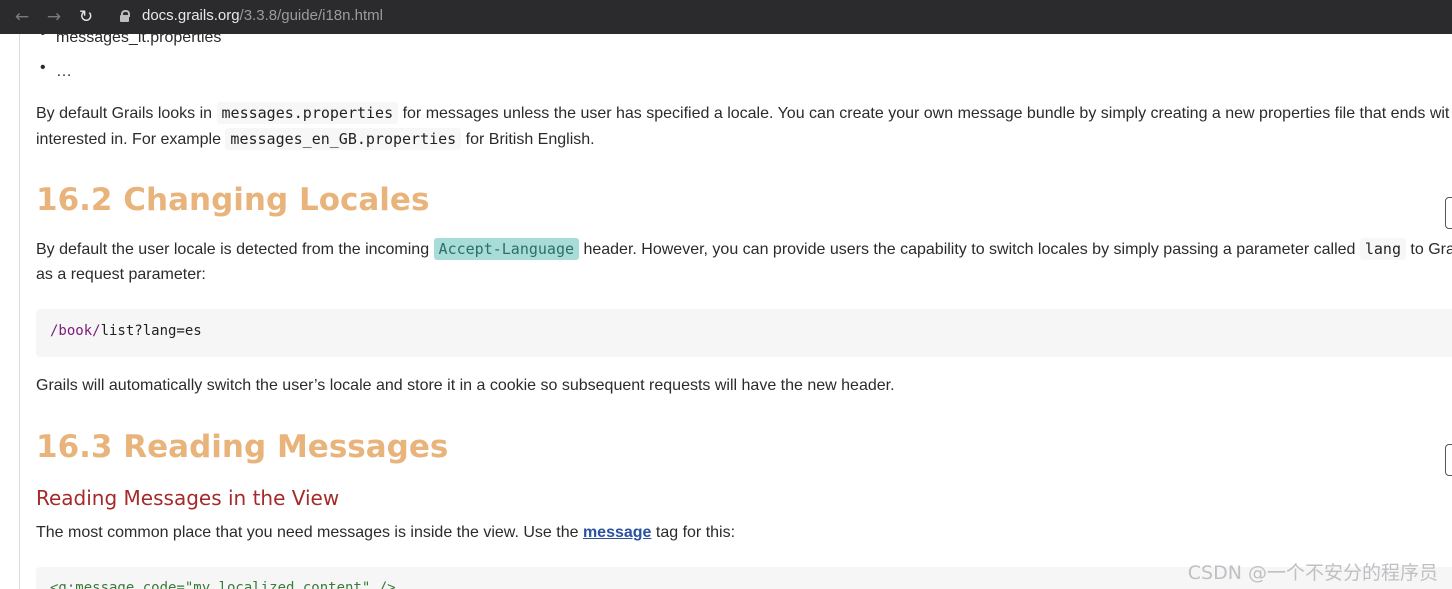  What do you see at coordinates (242, 447) in the screenshot?
I see `section-heading: 16.3 Reading Messages` at bounding box center [242, 447].